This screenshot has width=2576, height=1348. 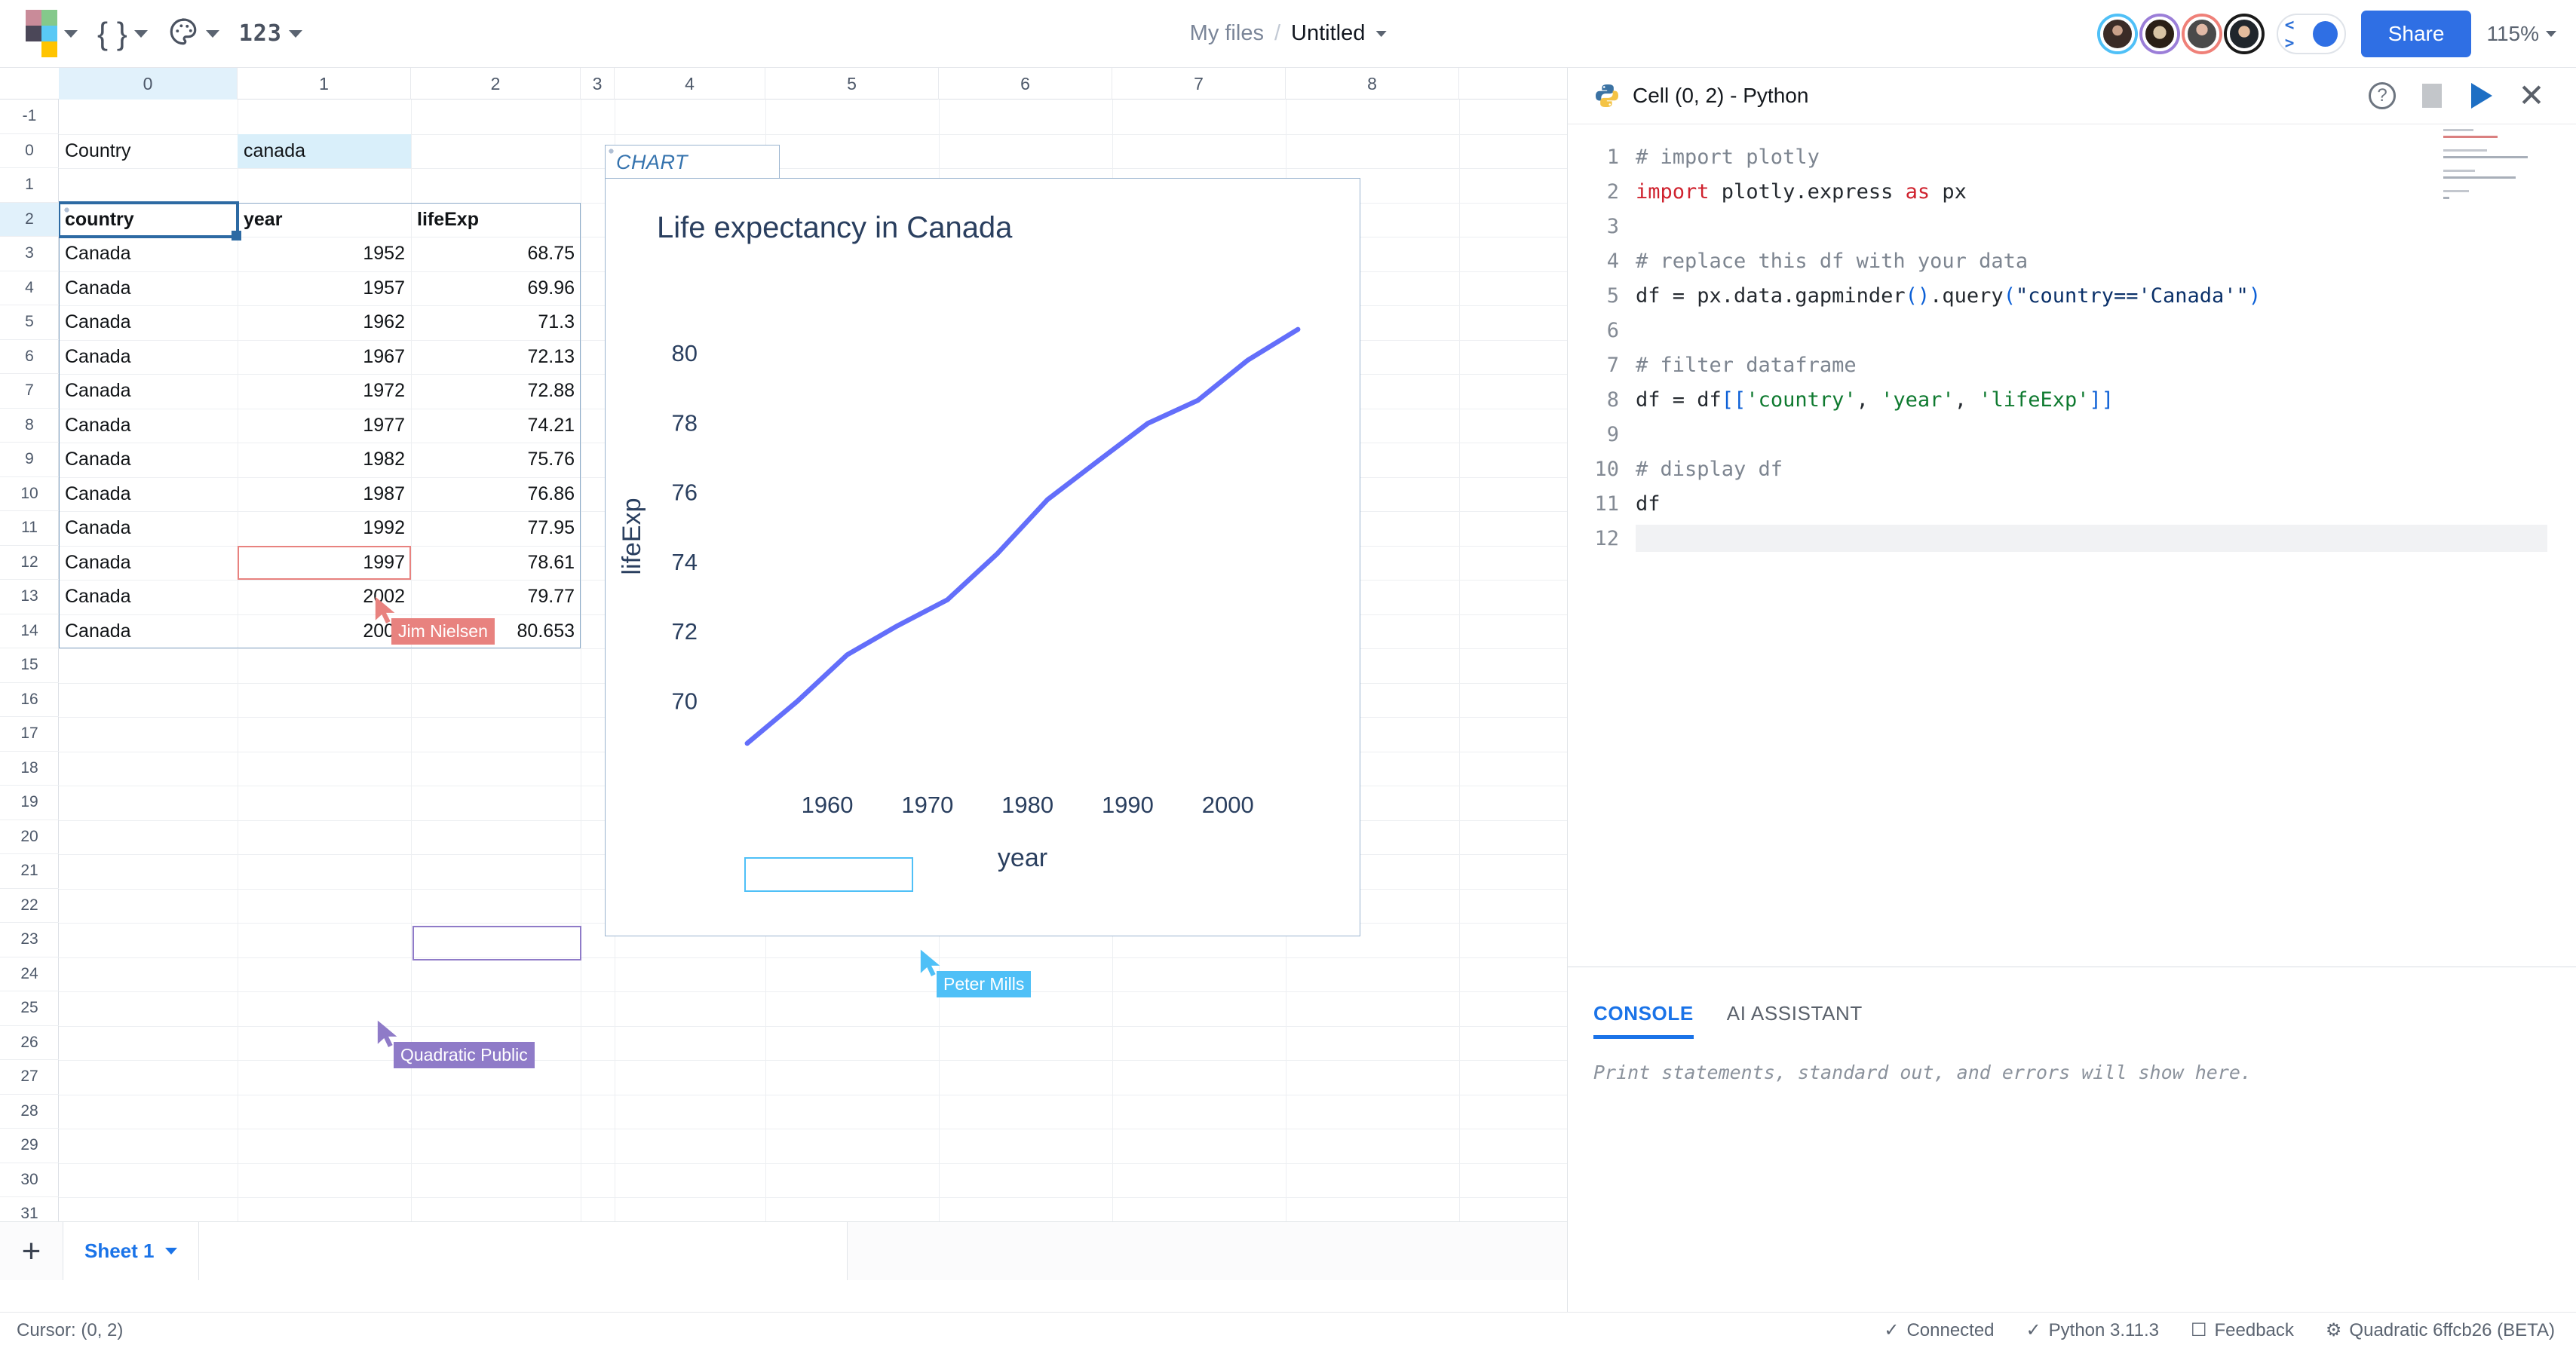 What do you see at coordinates (1643, 1020) in the screenshot?
I see `tab-console: CONSOLE` at bounding box center [1643, 1020].